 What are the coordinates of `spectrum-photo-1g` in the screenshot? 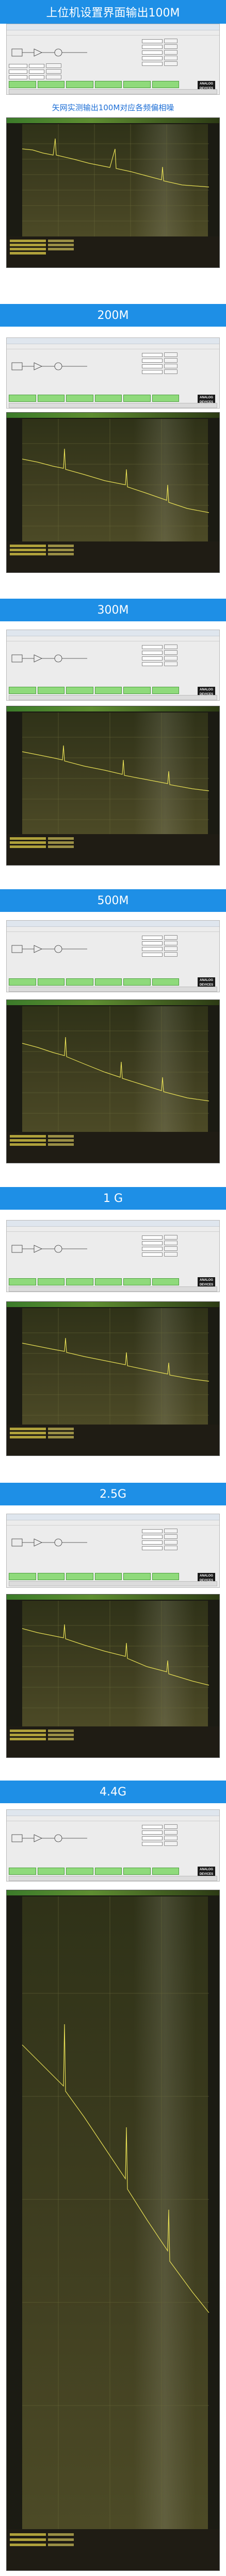 It's located at (113, 1378).